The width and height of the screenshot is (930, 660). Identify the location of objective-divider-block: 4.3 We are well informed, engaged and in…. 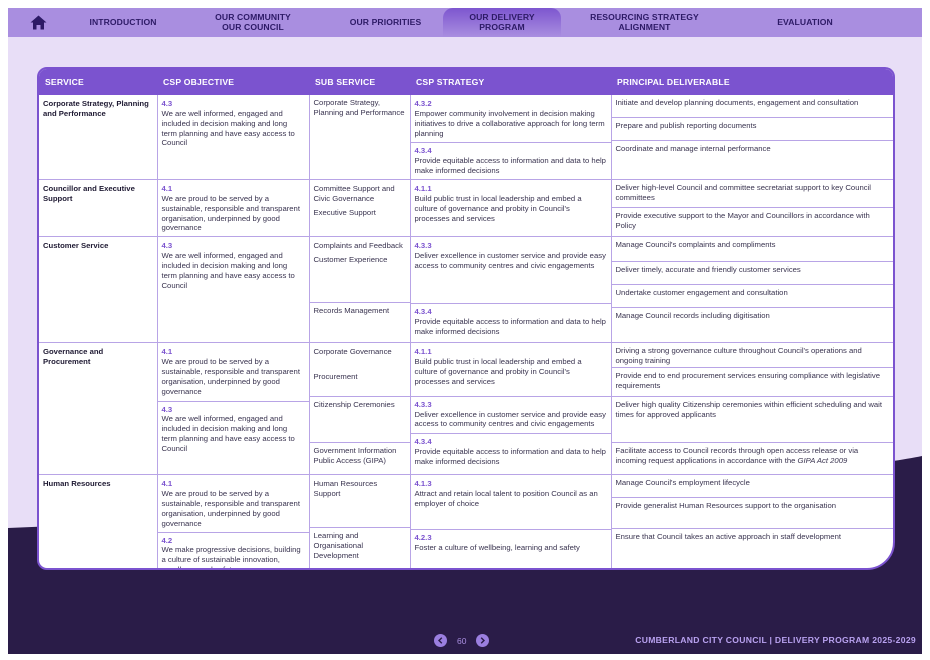
(233, 427).